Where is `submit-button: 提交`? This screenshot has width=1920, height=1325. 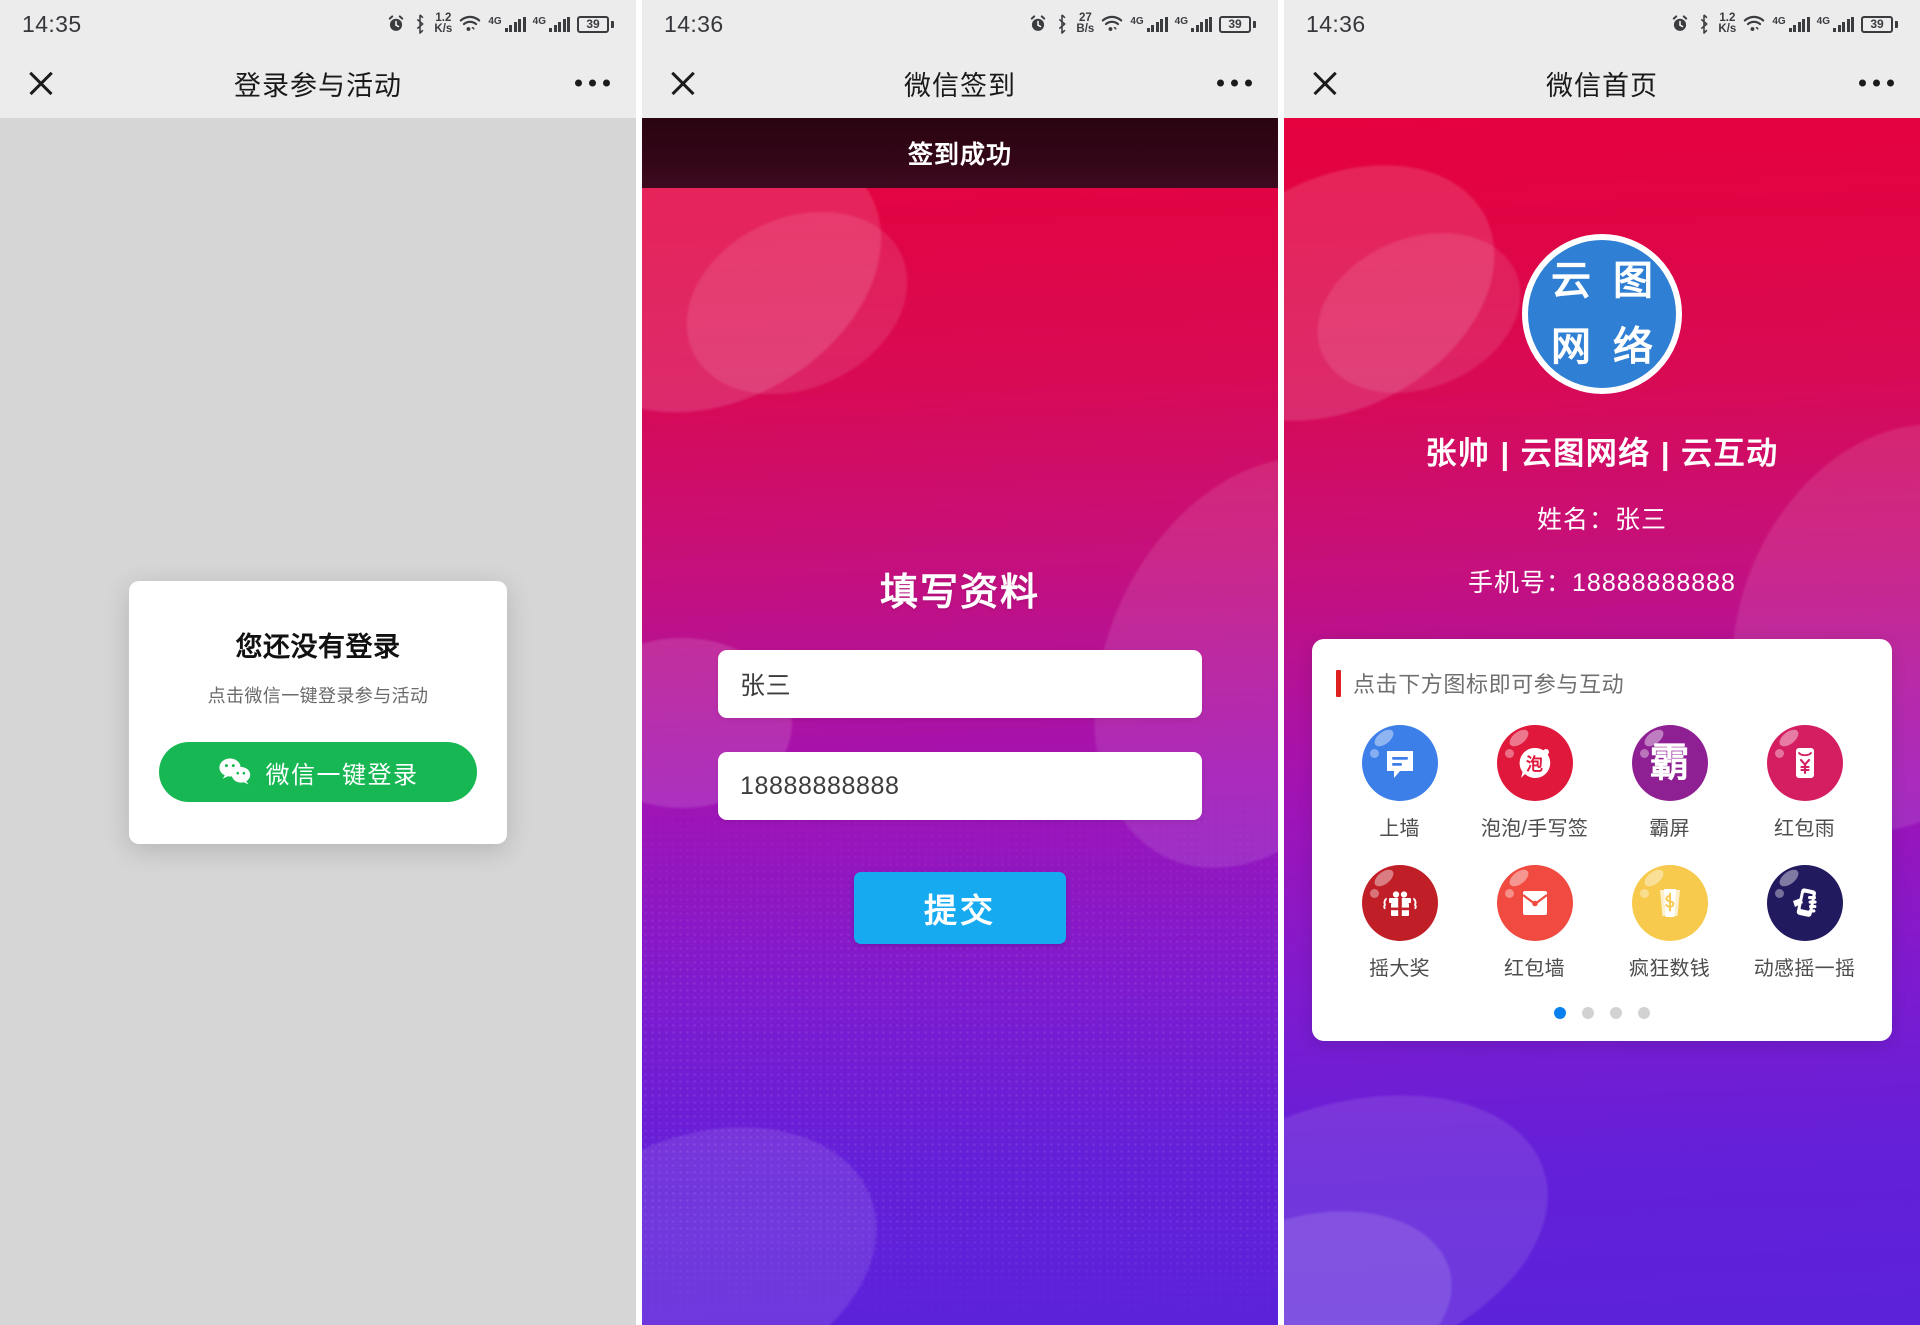 submit-button: 提交 is located at coordinates (960, 908).